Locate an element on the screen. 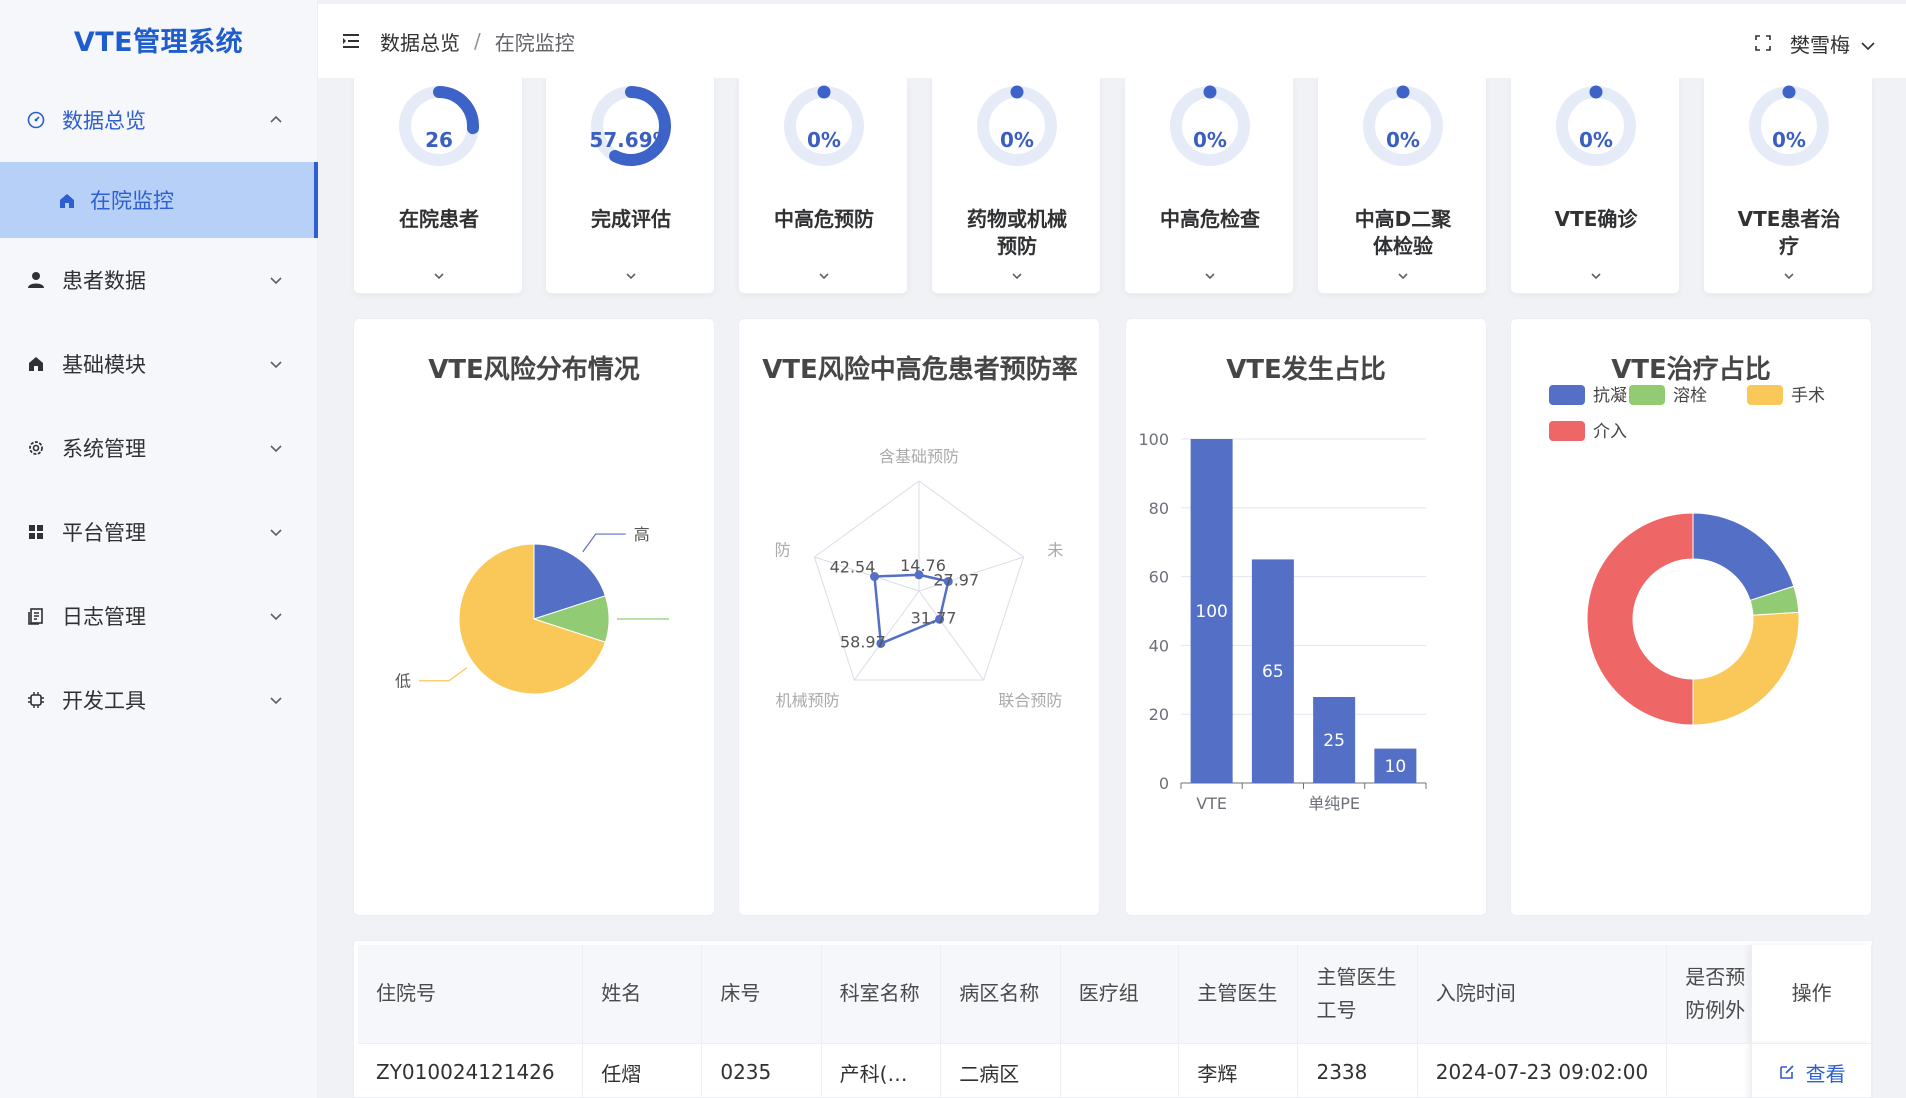 This screenshot has height=1098, width=1906. stat-card: 0% VTE患者治疗 is located at coordinates (1788, 186).